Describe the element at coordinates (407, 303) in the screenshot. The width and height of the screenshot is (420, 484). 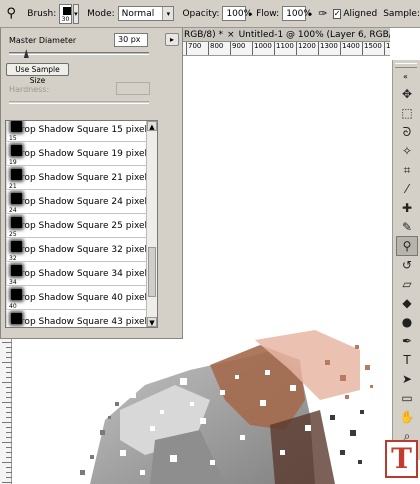
I see `paint-bucket-icon: ◆` at that location.